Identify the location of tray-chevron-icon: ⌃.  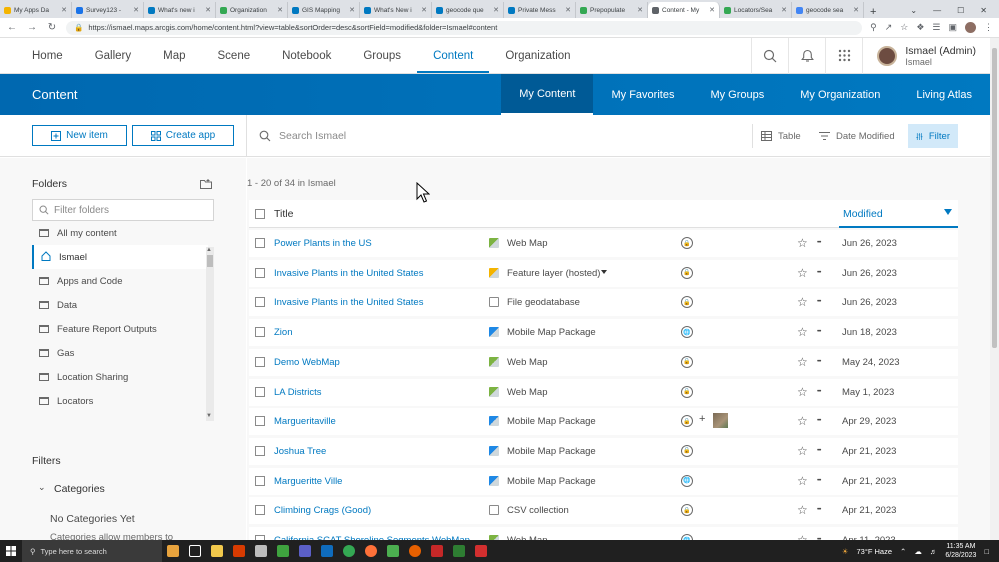
(903, 551).